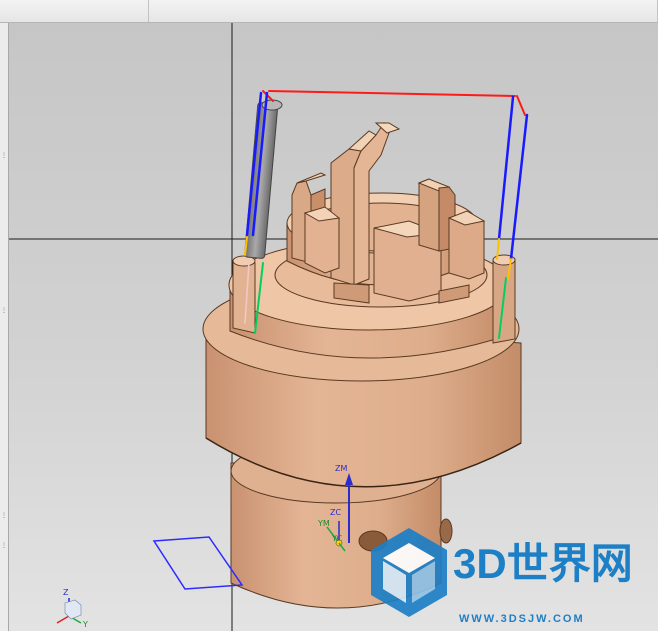  What do you see at coordinates (335, 512) in the screenshot?
I see `zc-label: ZC` at bounding box center [335, 512].